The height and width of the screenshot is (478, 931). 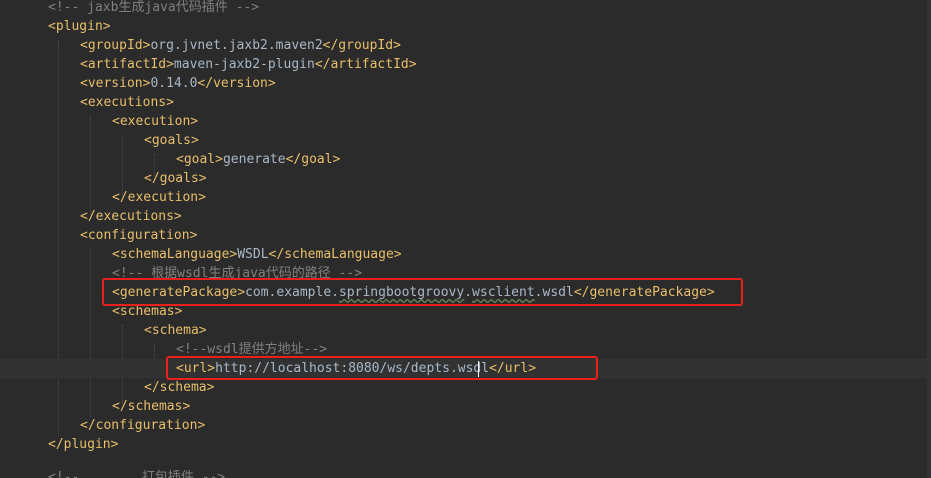 What do you see at coordinates (174, 83) in the screenshot?
I see `xml-value: 0.14.0` at bounding box center [174, 83].